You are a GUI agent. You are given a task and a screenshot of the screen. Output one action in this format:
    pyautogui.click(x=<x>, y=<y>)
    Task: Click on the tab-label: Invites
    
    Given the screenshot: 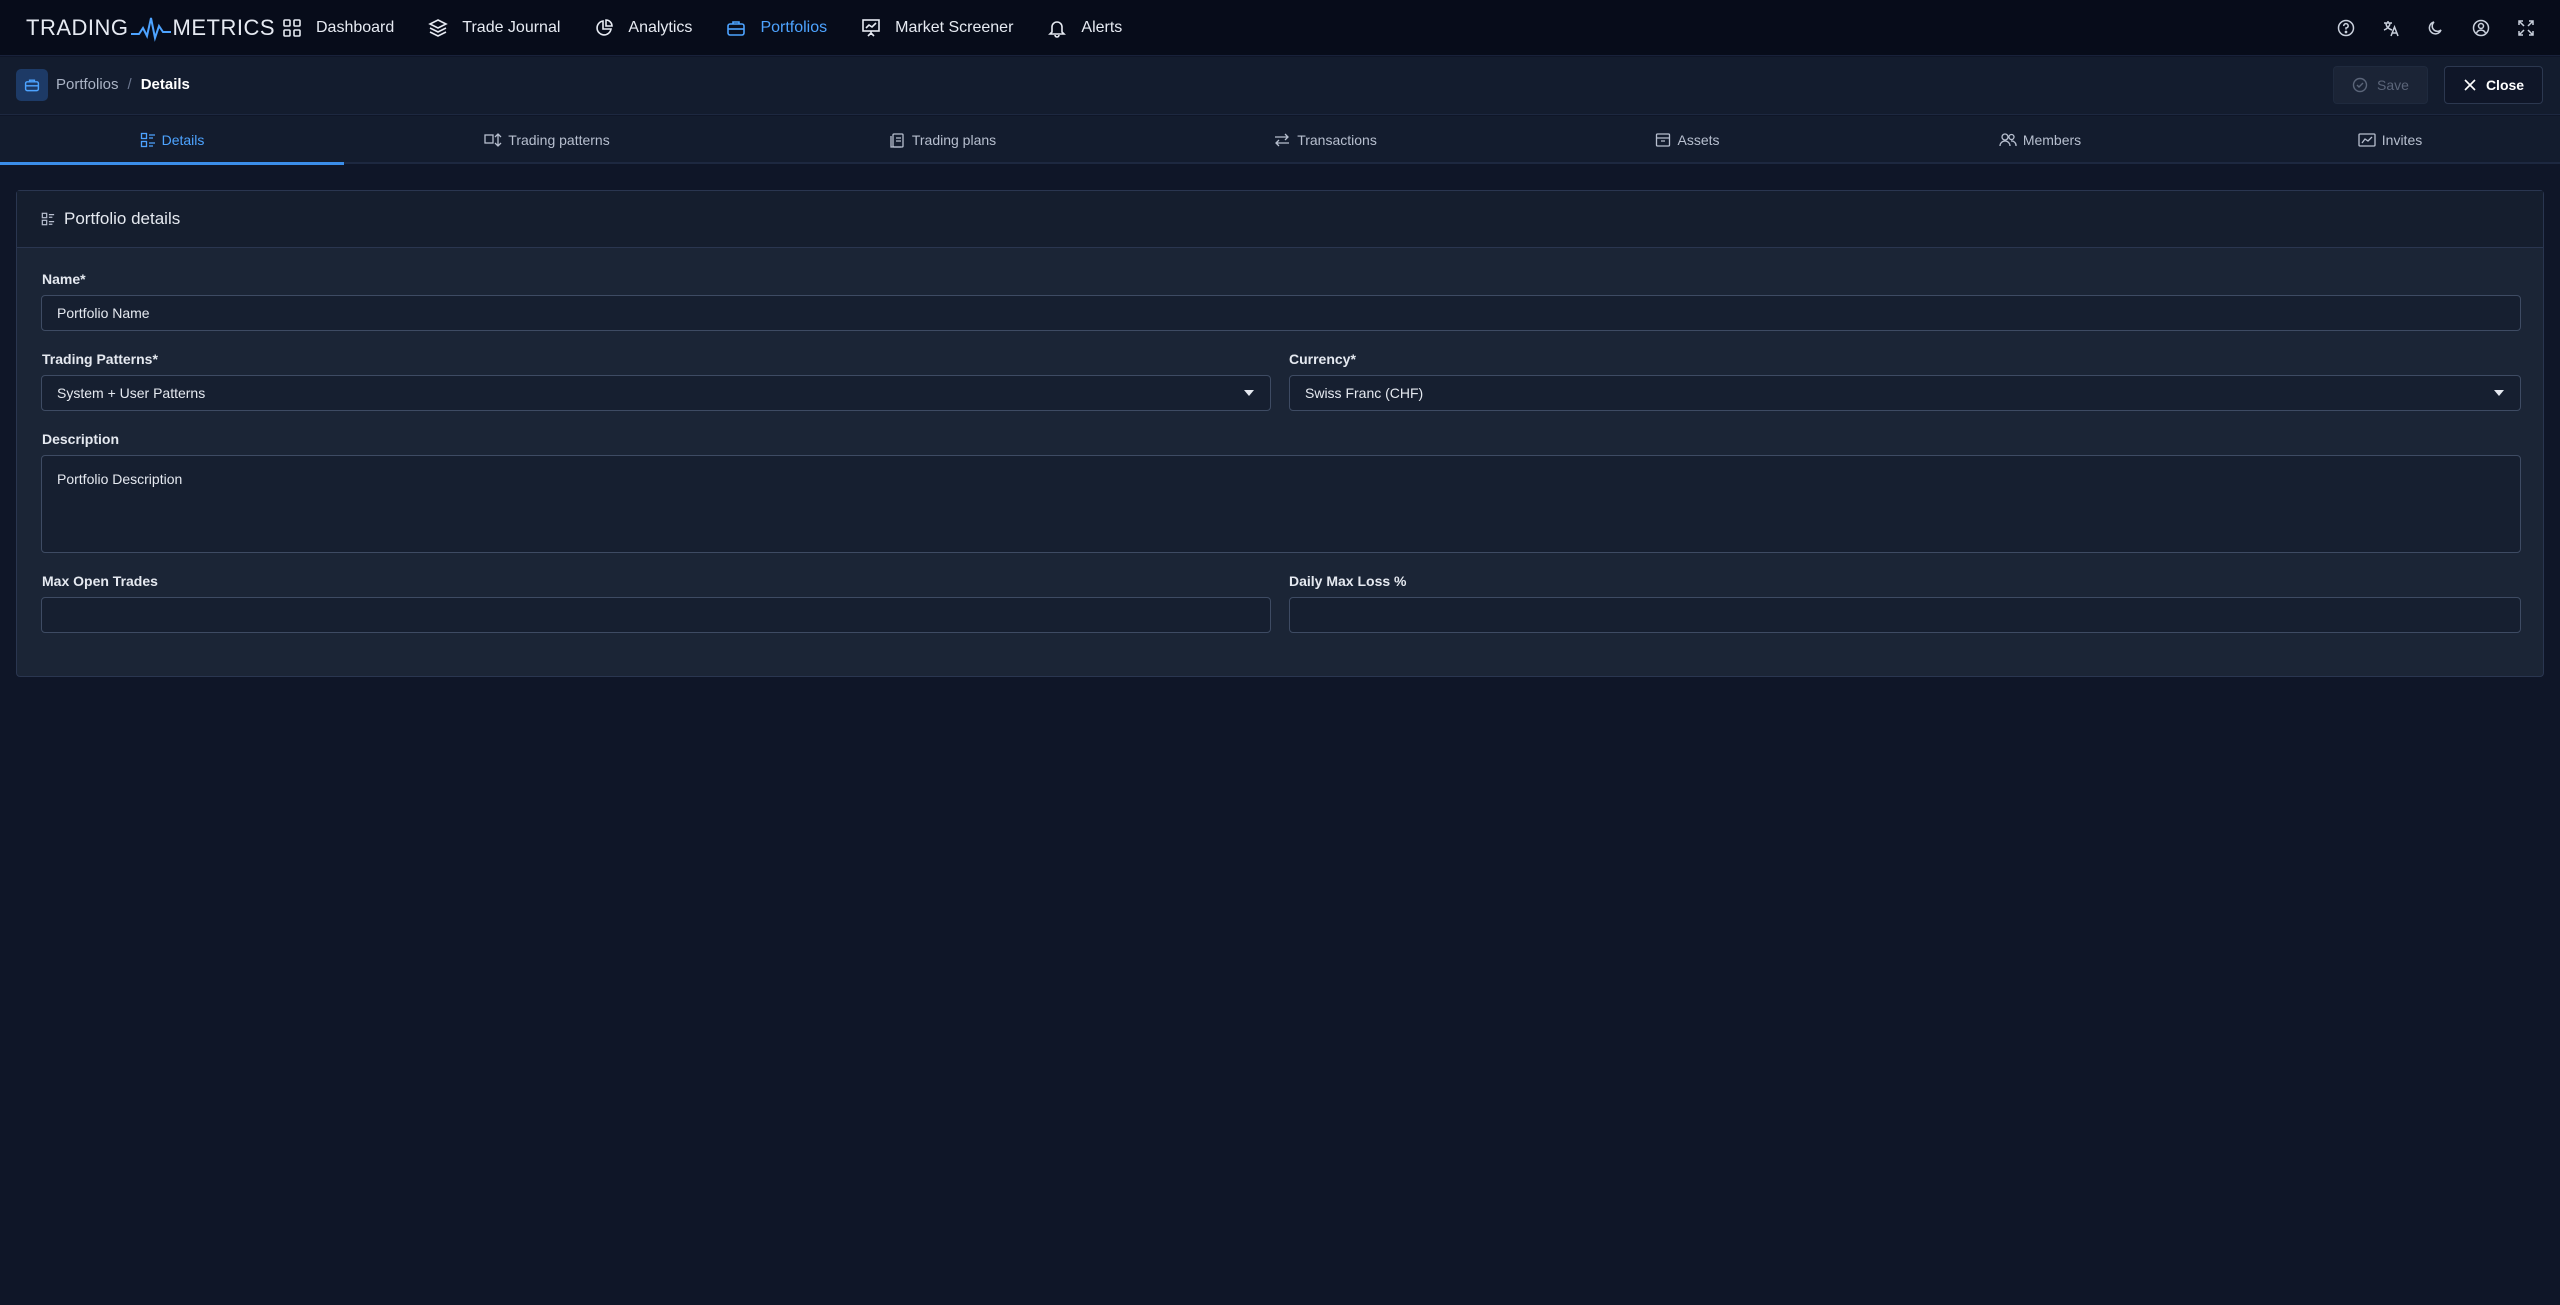 What is the action you would take?
    pyautogui.click(x=2402, y=140)
    